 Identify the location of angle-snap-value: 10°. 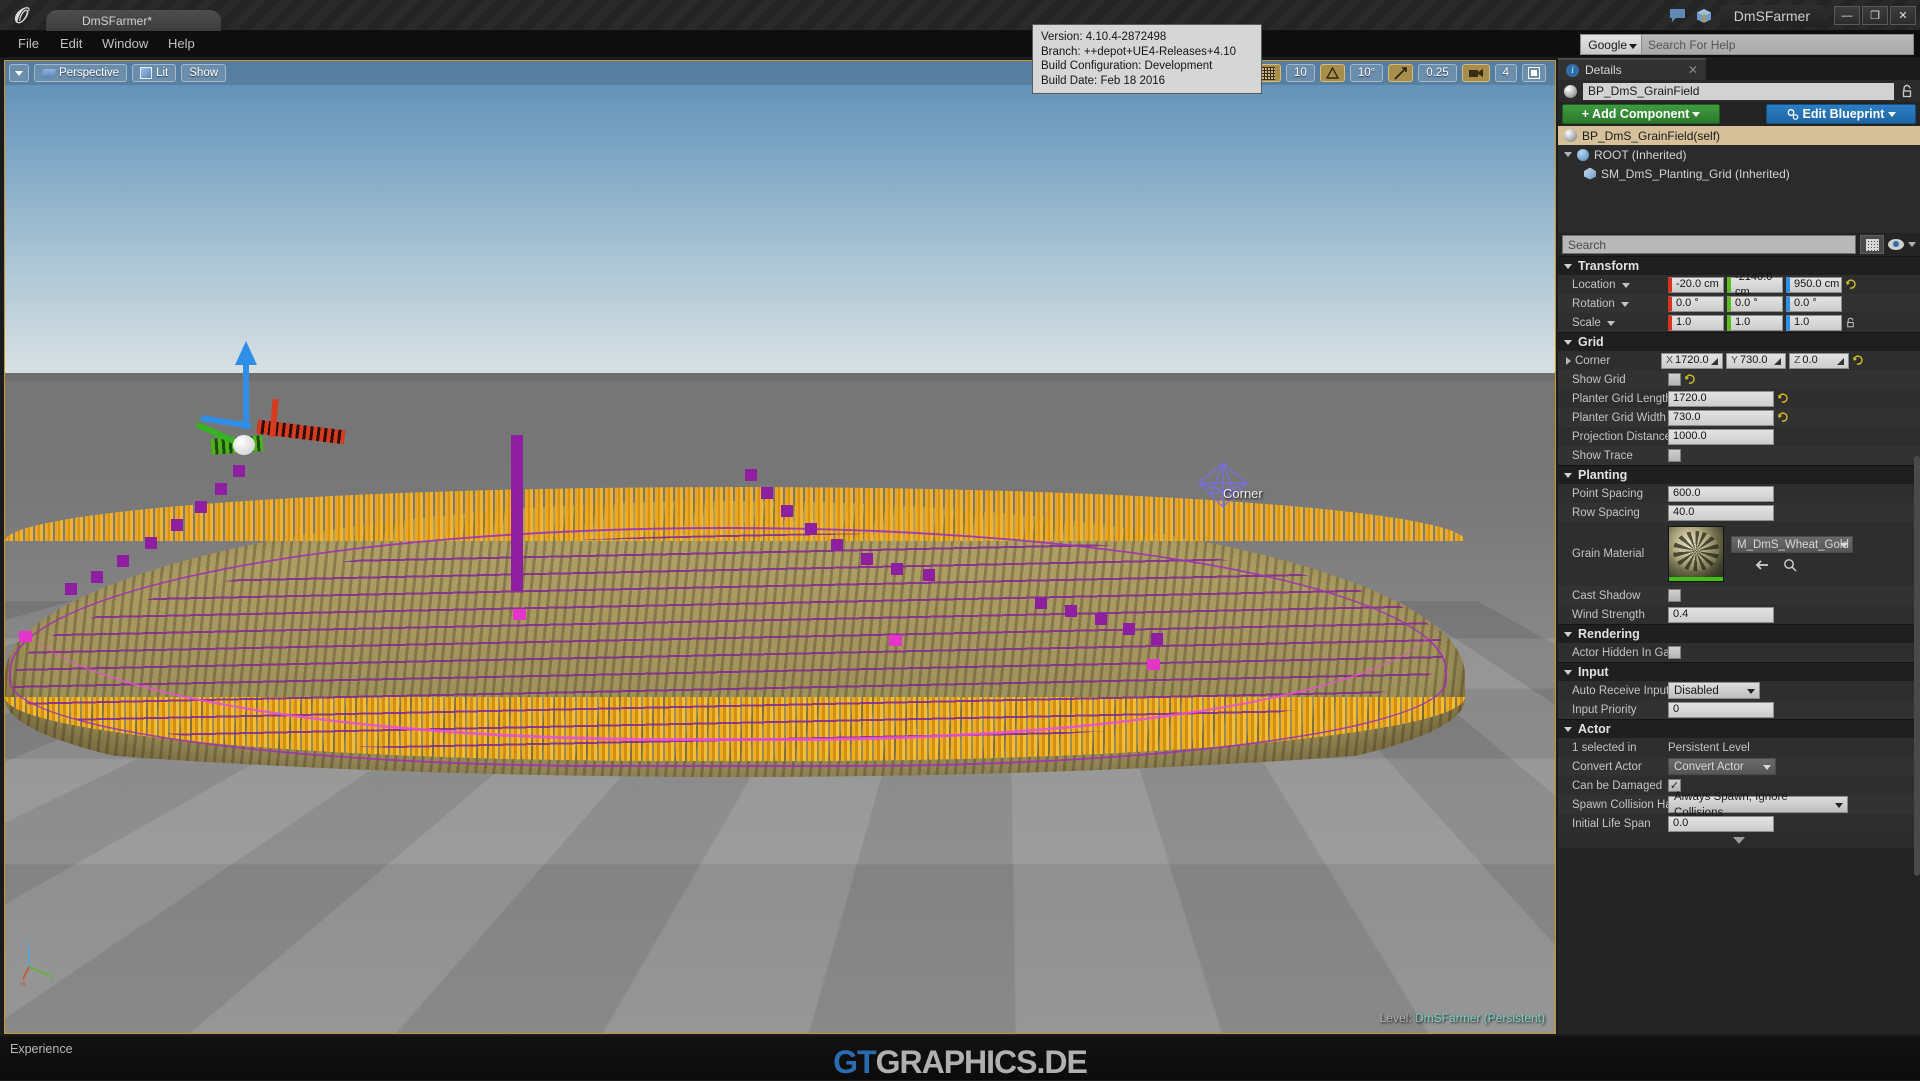
(1366, 73).